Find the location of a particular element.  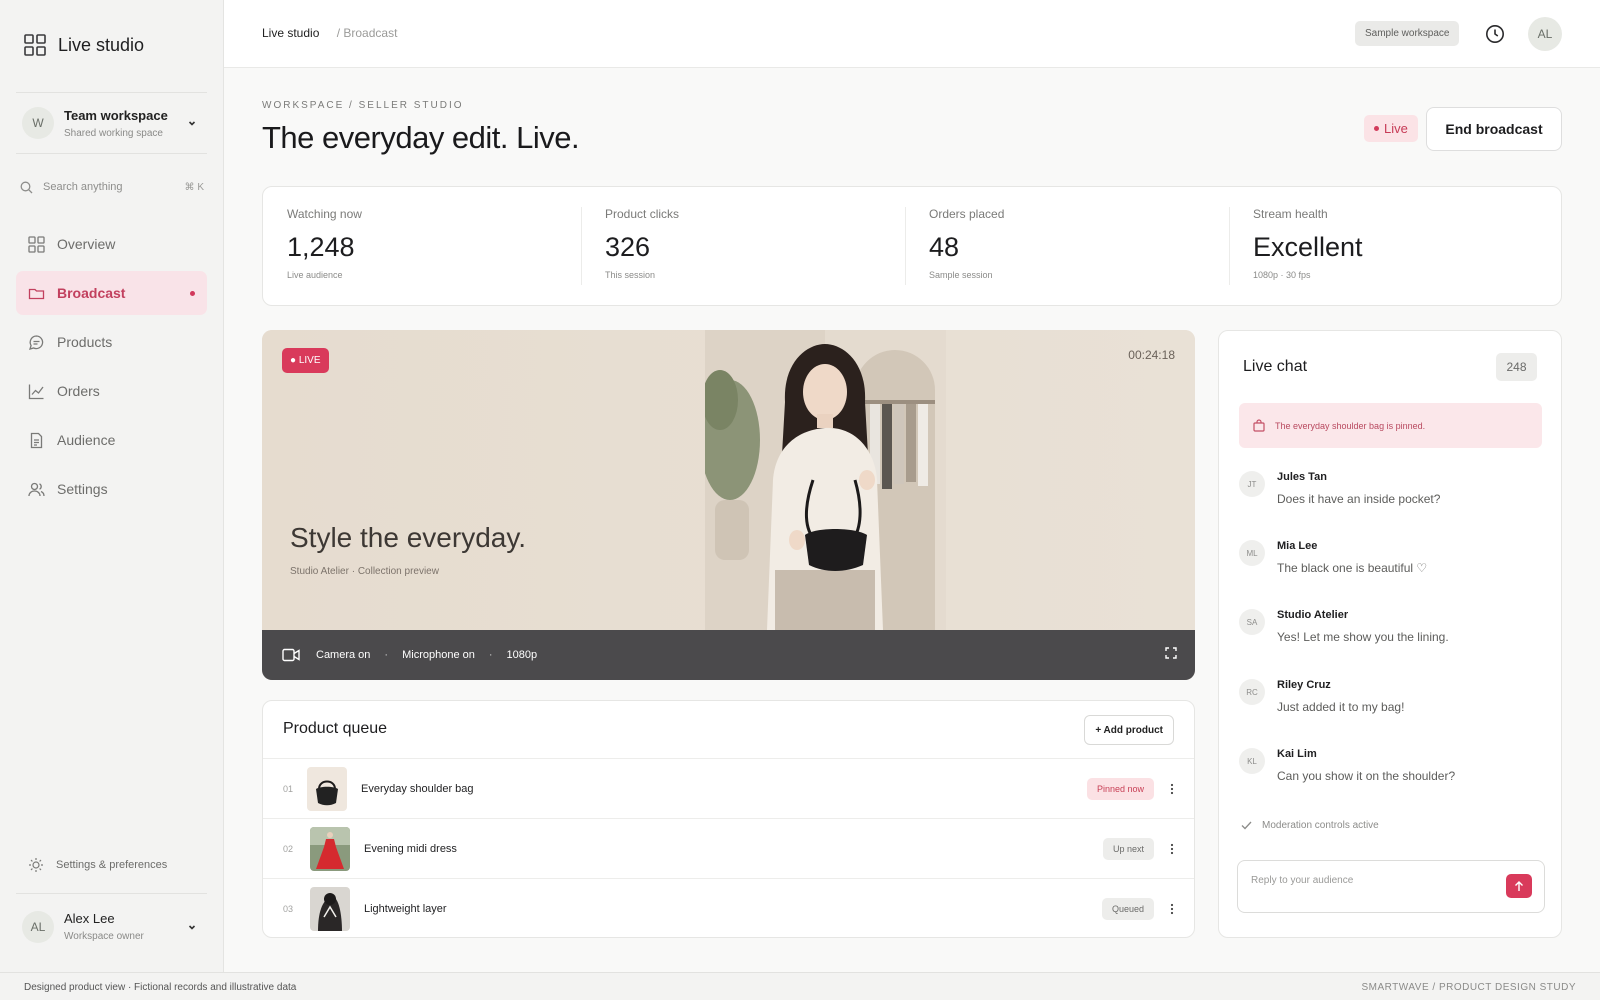

user-avatar: AL is located at coordinates (38, 926).